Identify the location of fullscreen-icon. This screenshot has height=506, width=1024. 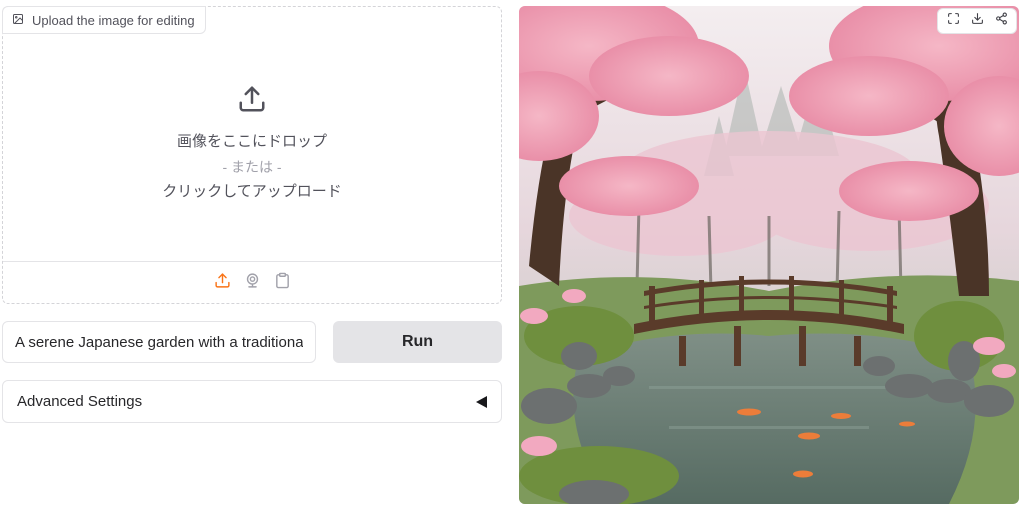
(953, 21).